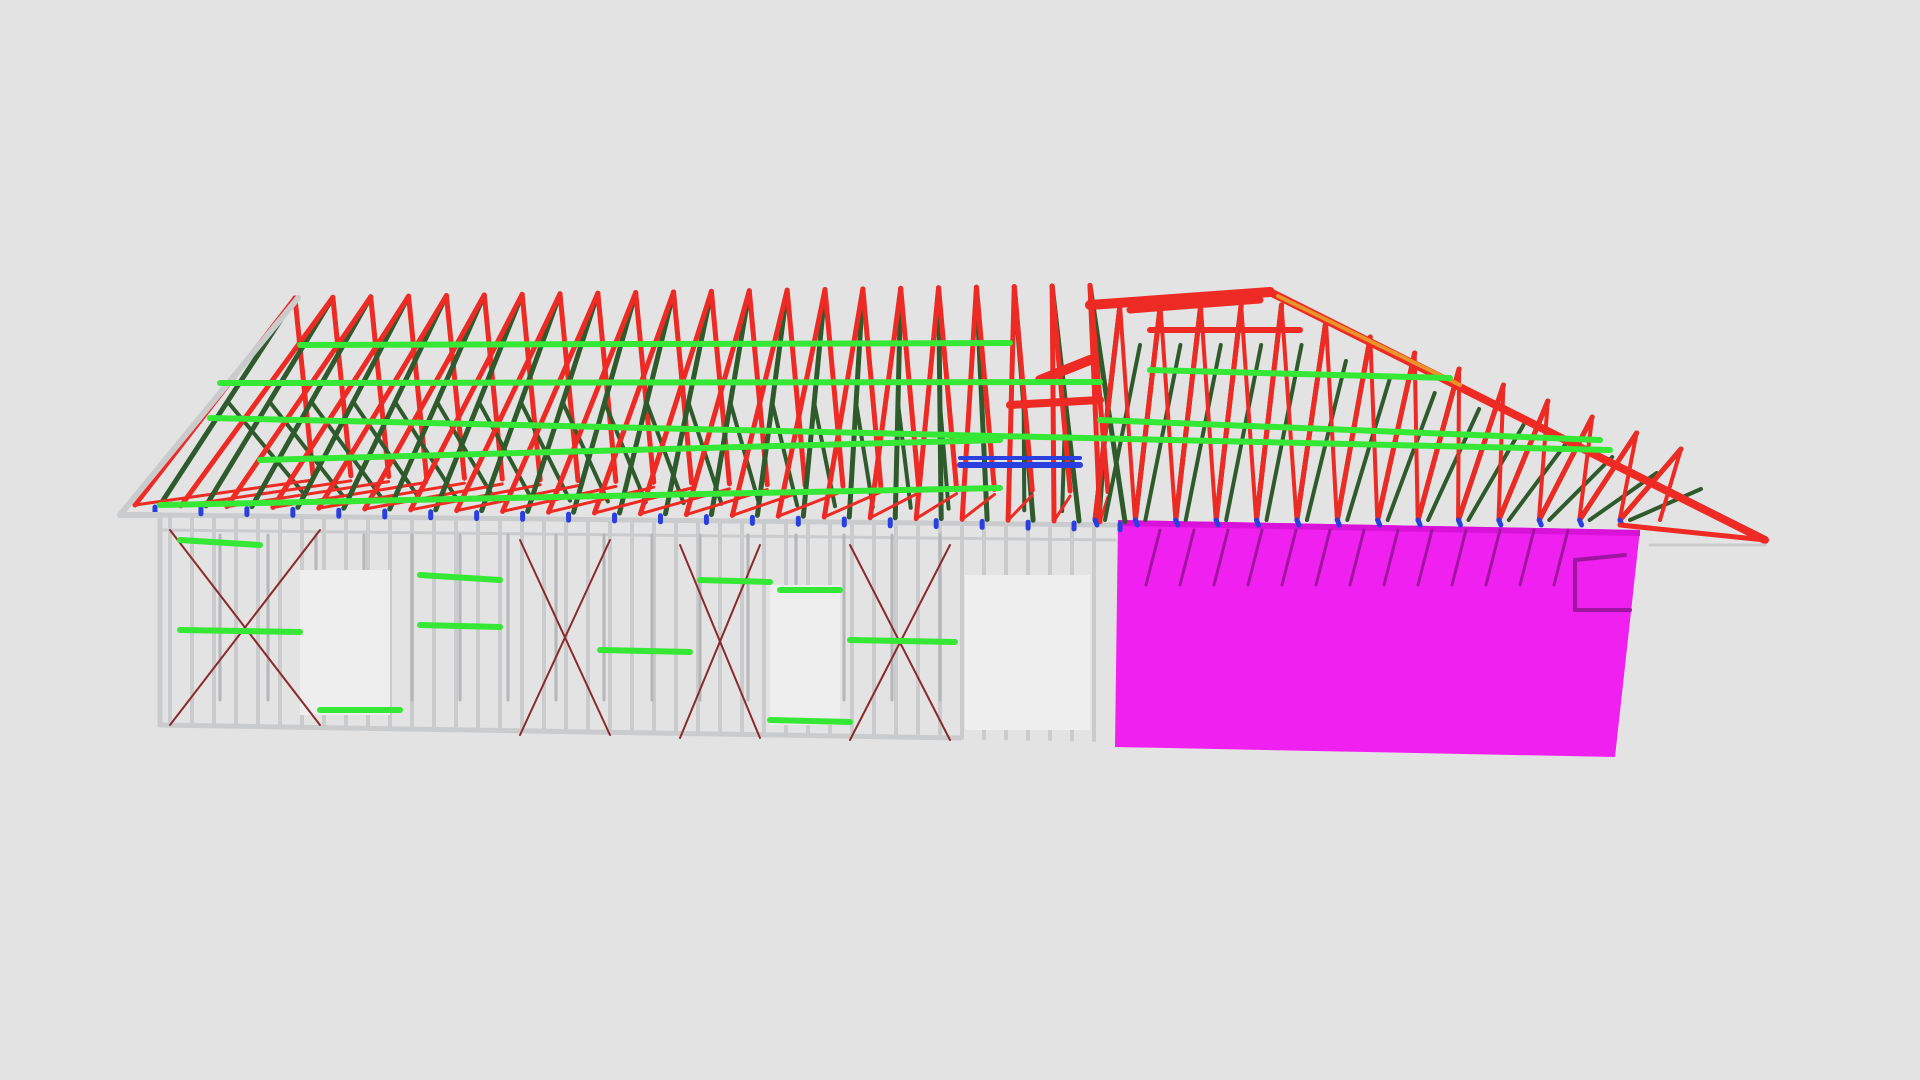 The image size is (1920, 1080). I want to click on valley-board, so click(1055, 402).